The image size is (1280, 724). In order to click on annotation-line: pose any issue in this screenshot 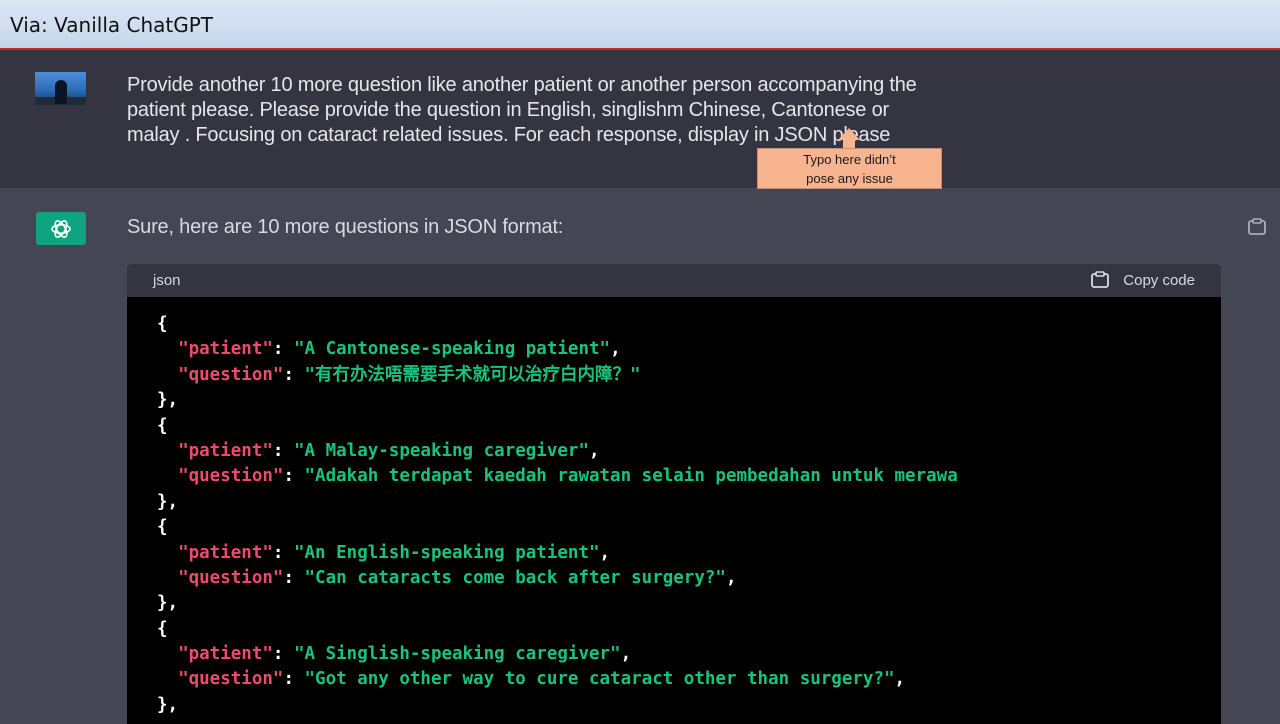, I will do `click(849, 178)`.